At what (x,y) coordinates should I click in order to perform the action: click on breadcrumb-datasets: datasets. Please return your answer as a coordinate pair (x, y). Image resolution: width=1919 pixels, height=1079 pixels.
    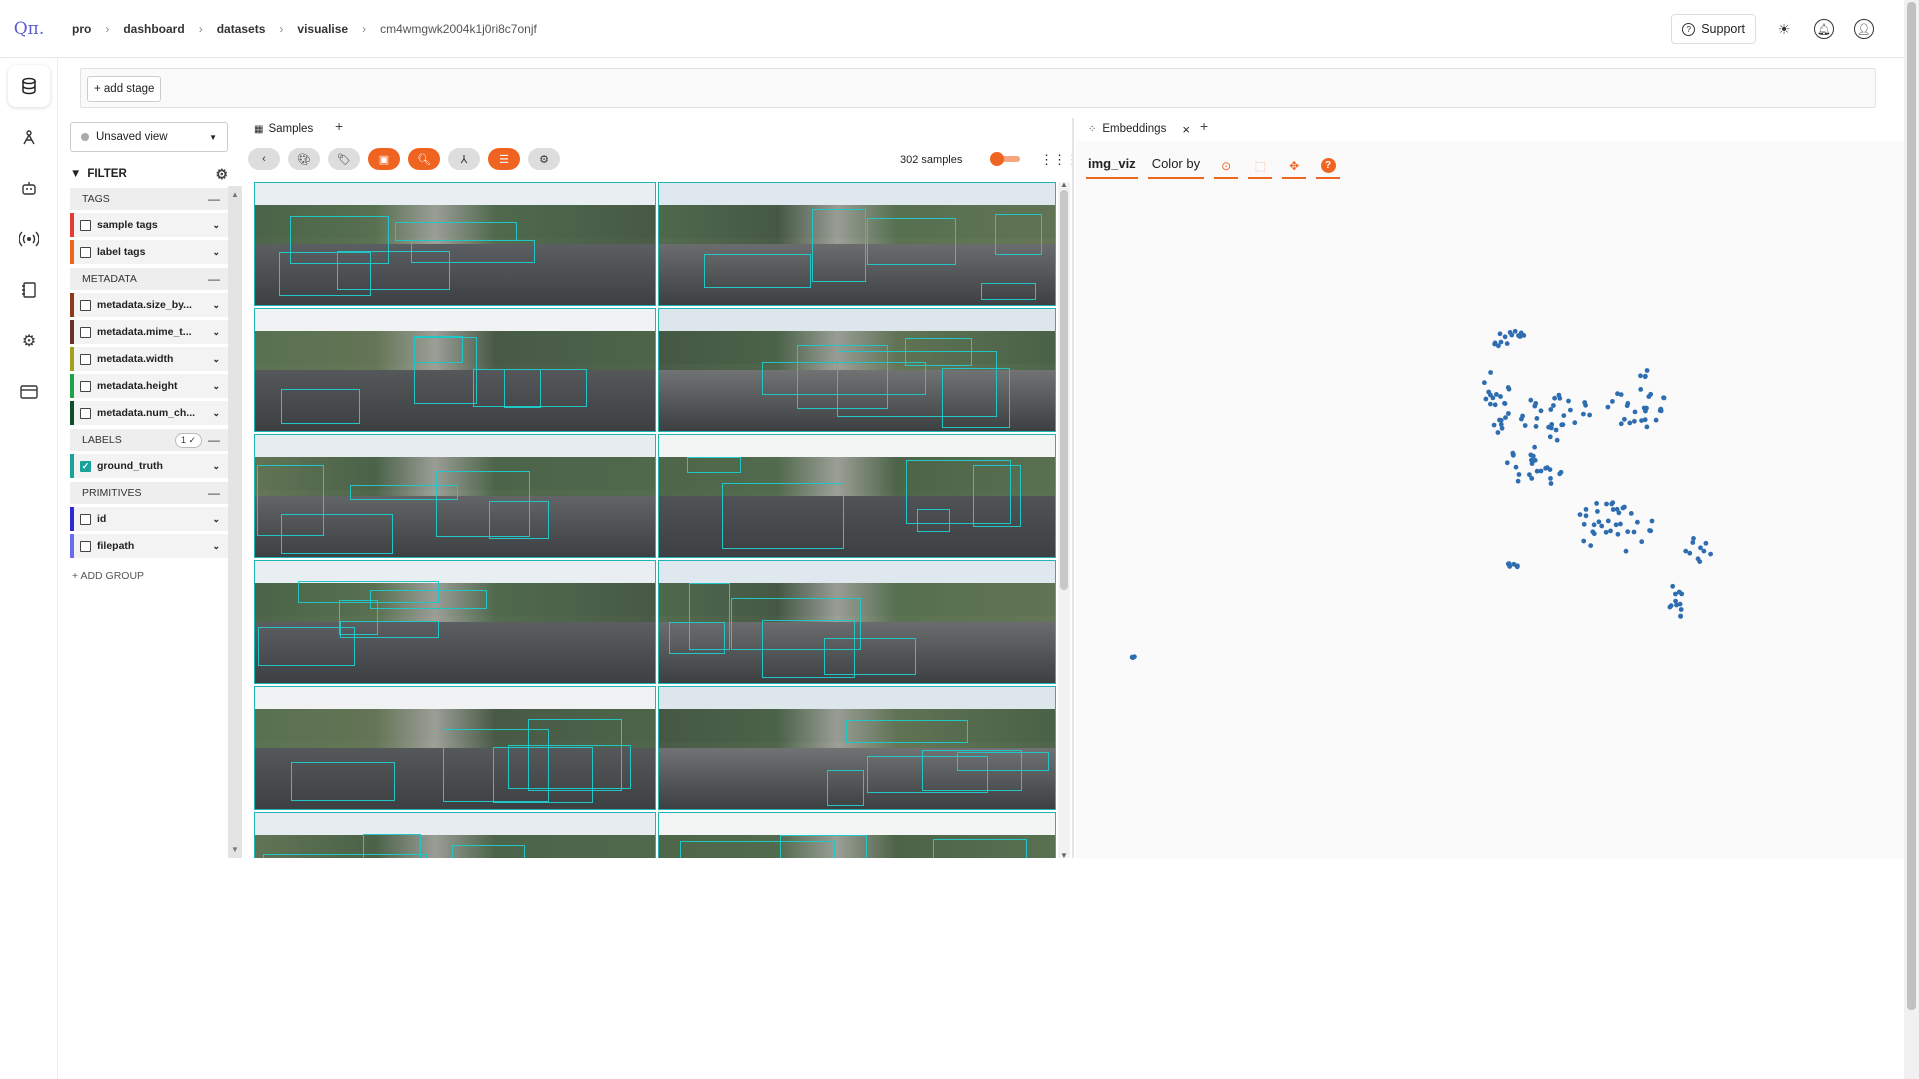
    Looking at the image, I should click on (241, 29).